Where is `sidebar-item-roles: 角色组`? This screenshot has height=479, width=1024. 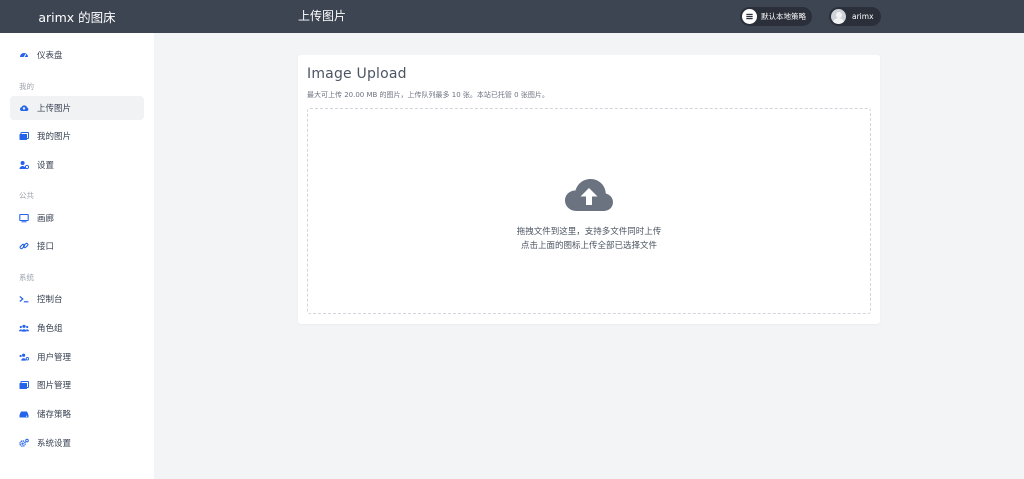
sidebar-item-roles: 角色组 is located at coordinates (77, 328).